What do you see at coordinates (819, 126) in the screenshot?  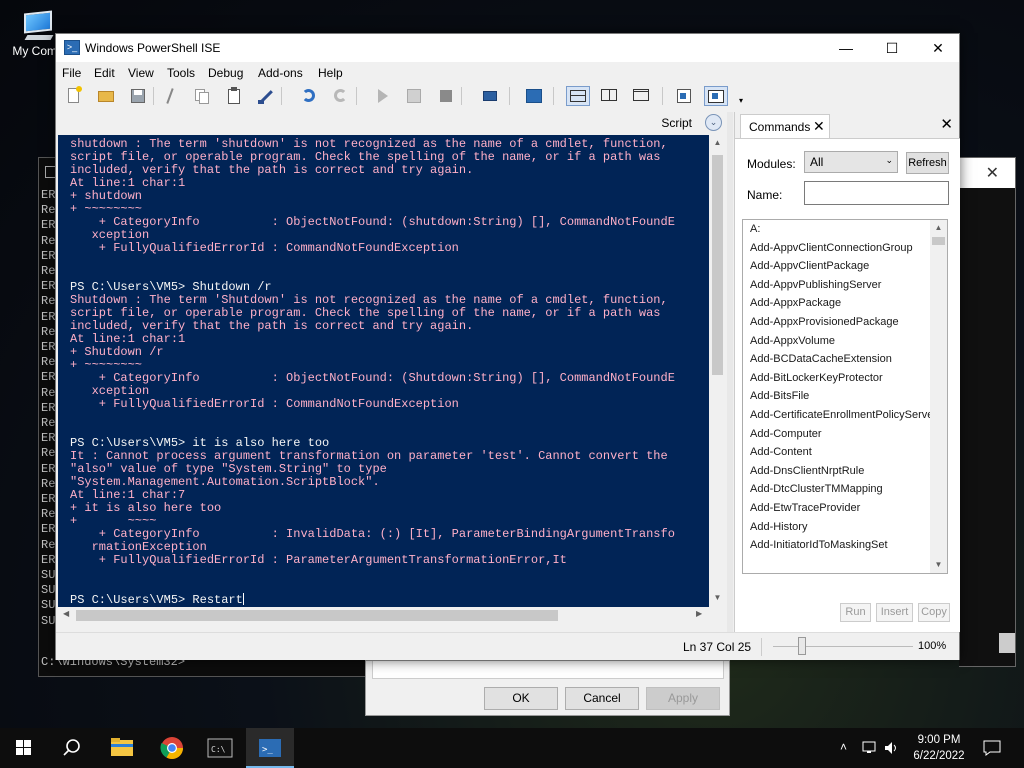 I see `close-tab-icon: ✕` at bounding box center [819, 126].